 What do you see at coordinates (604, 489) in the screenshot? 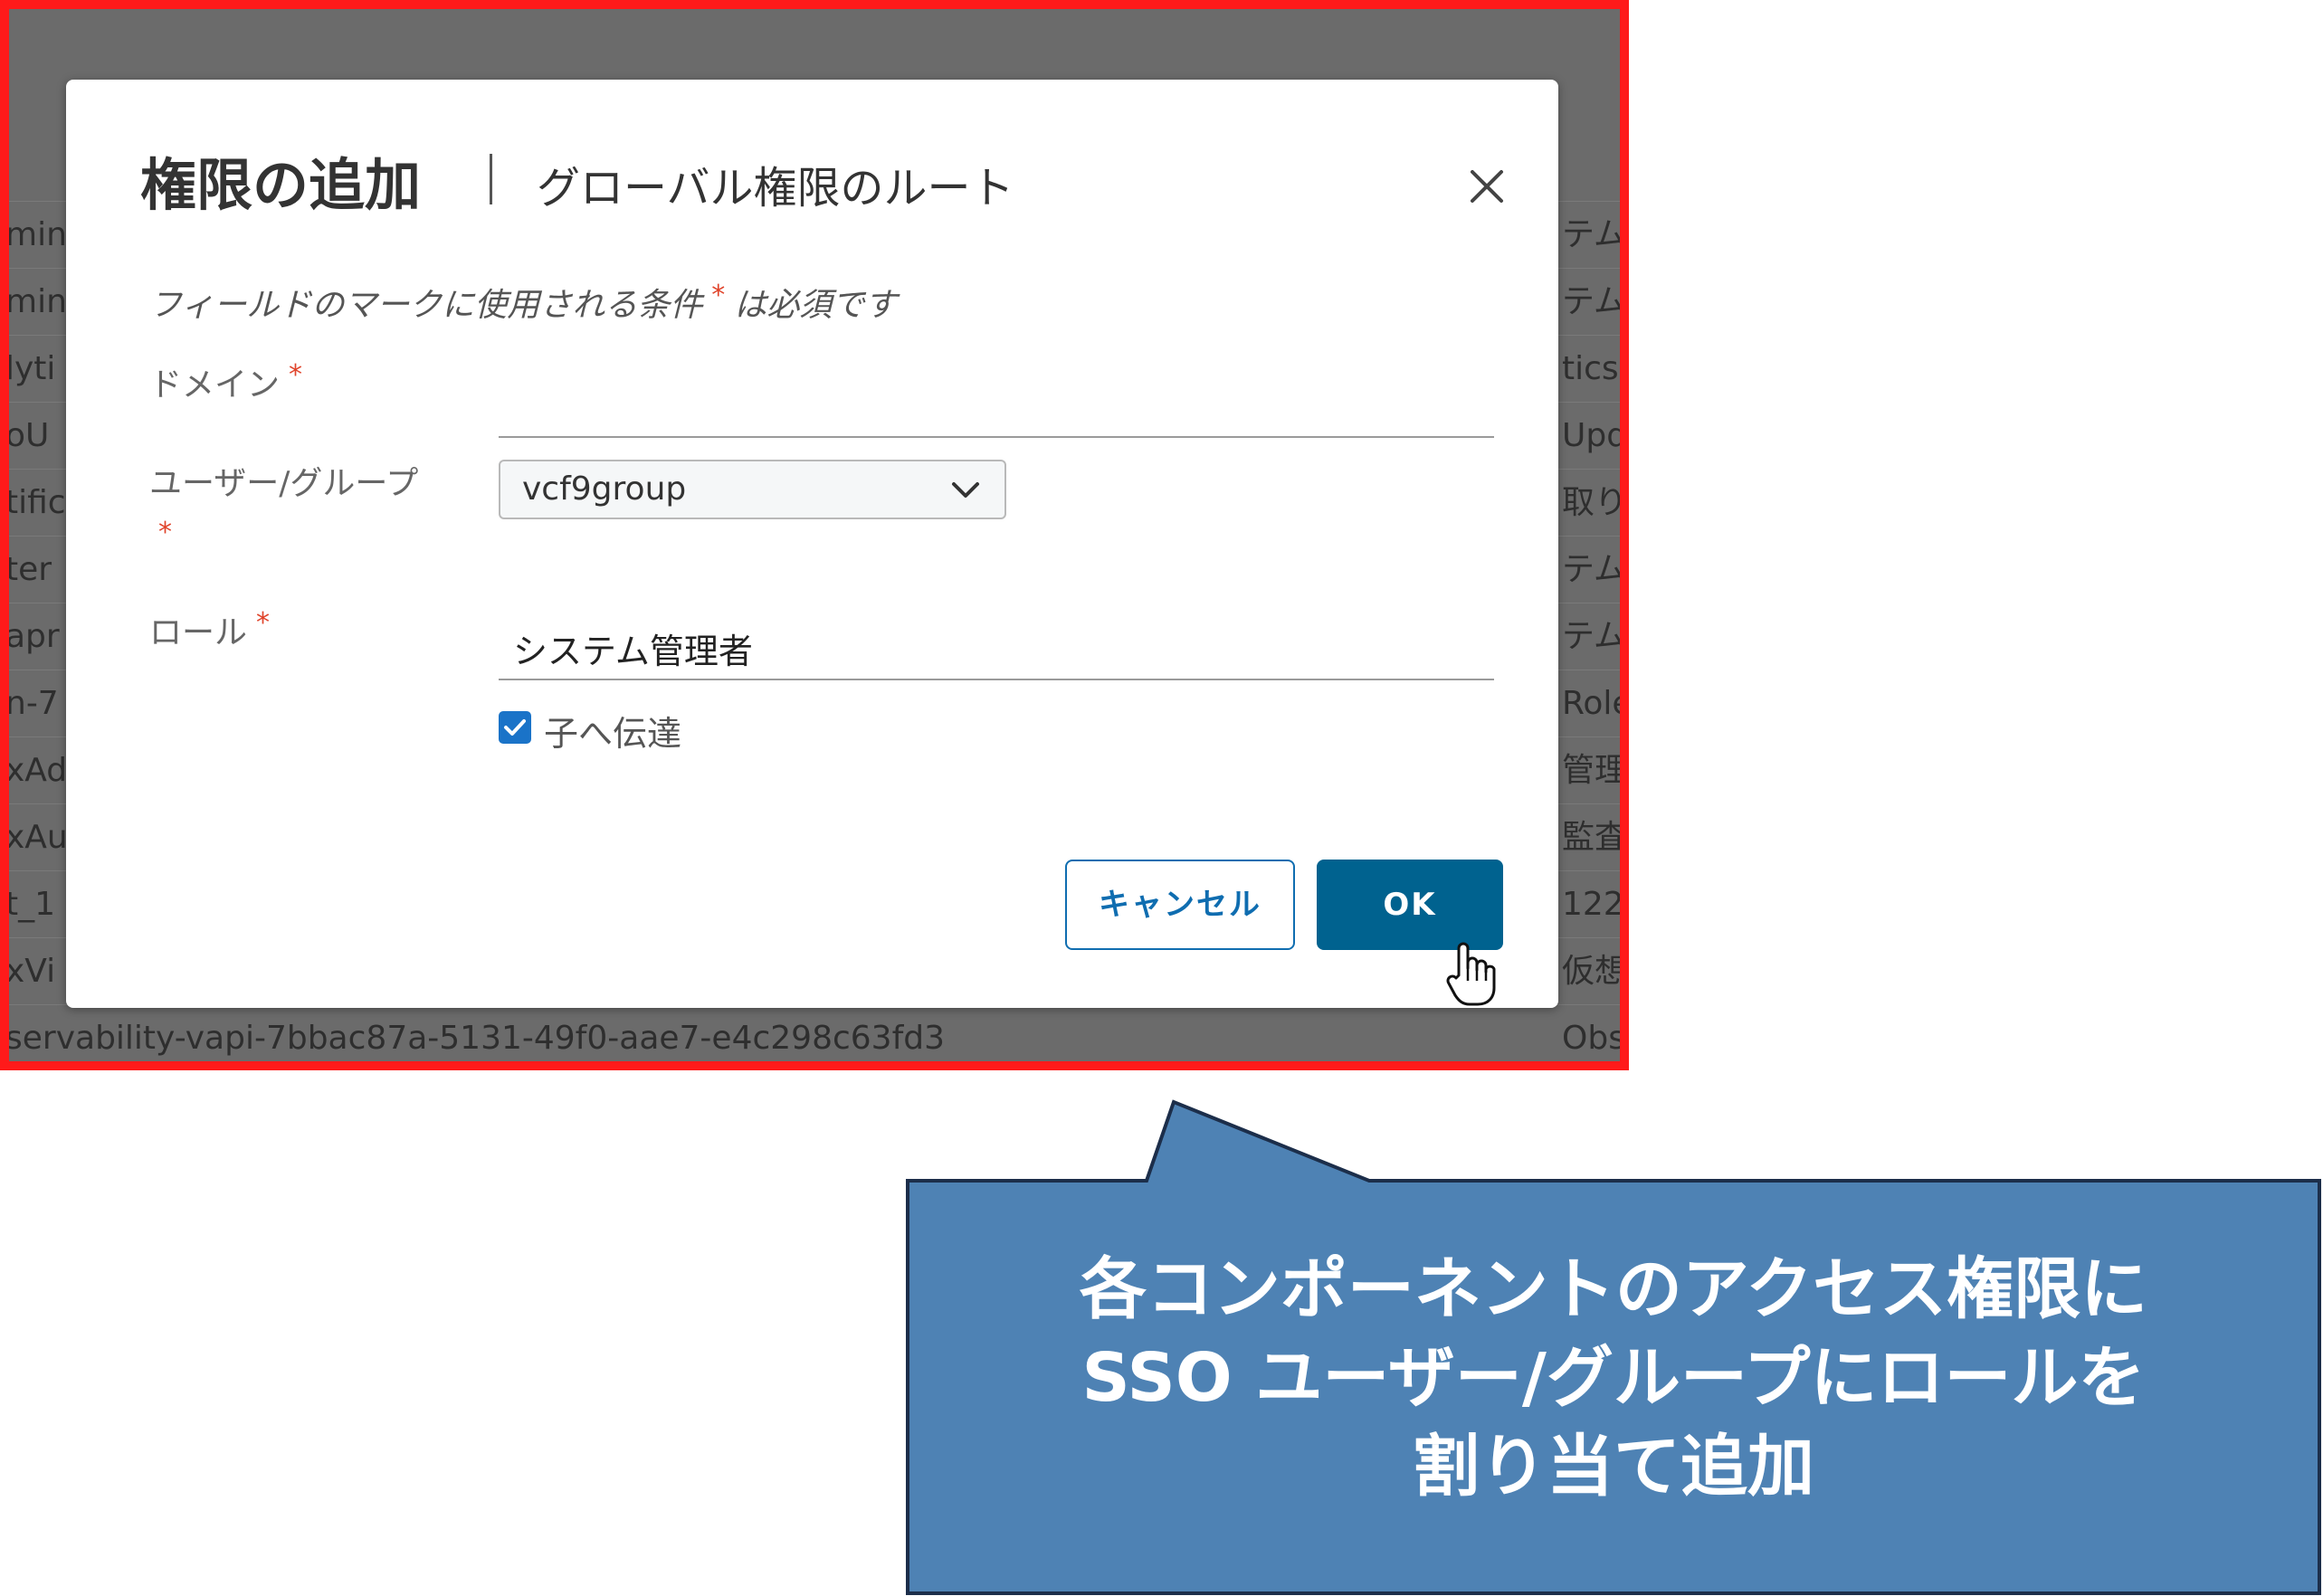
I see `user-group-value: vcf9group` at bounding box center [604, 489].